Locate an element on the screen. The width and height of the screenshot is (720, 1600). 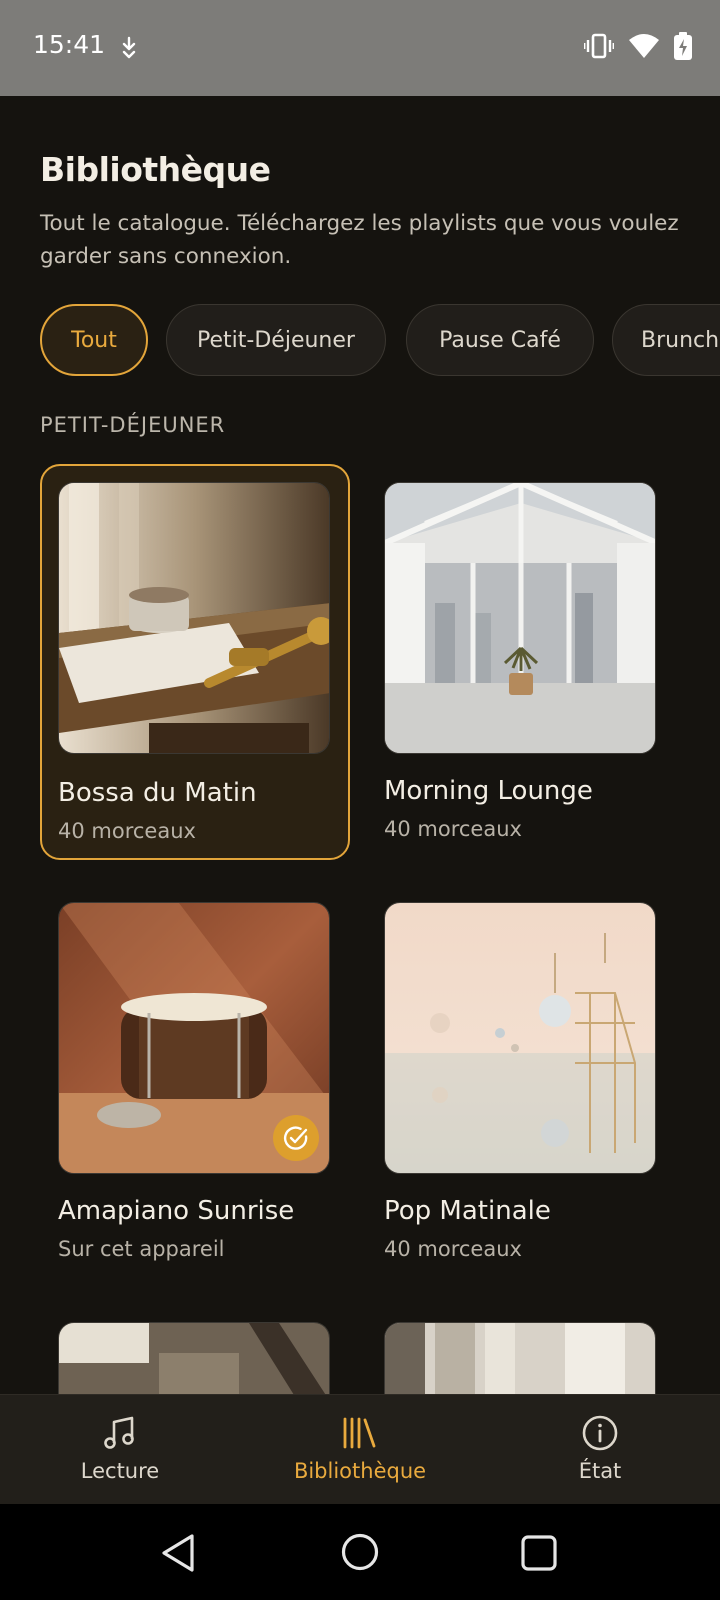
nav-item-bibliotheque: Bibliothèque is located at coordinates (360, 1450).